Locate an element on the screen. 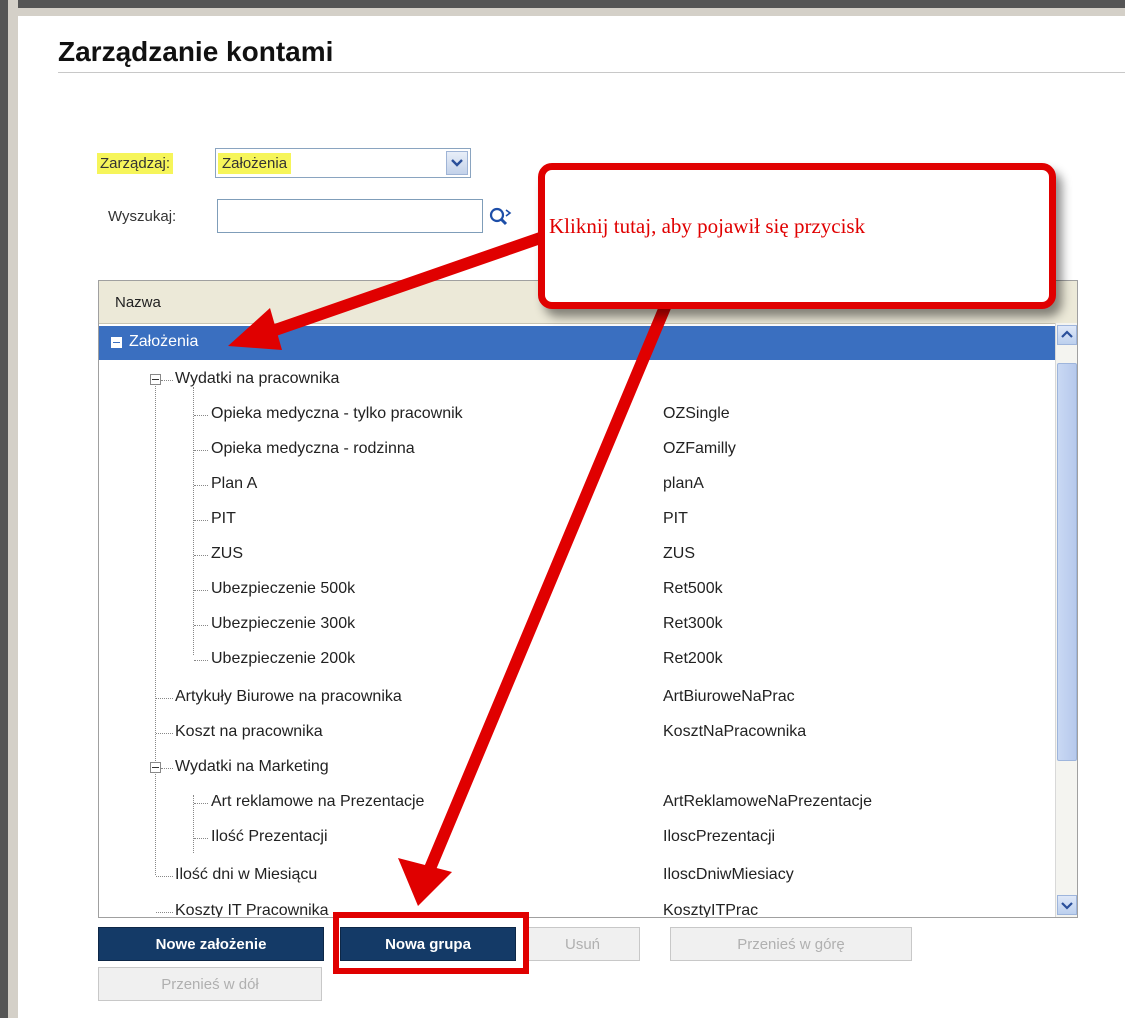 This screenshot has width=1125, height=1018. arrow-to-new-group-button is located at coordinates (536, 600).